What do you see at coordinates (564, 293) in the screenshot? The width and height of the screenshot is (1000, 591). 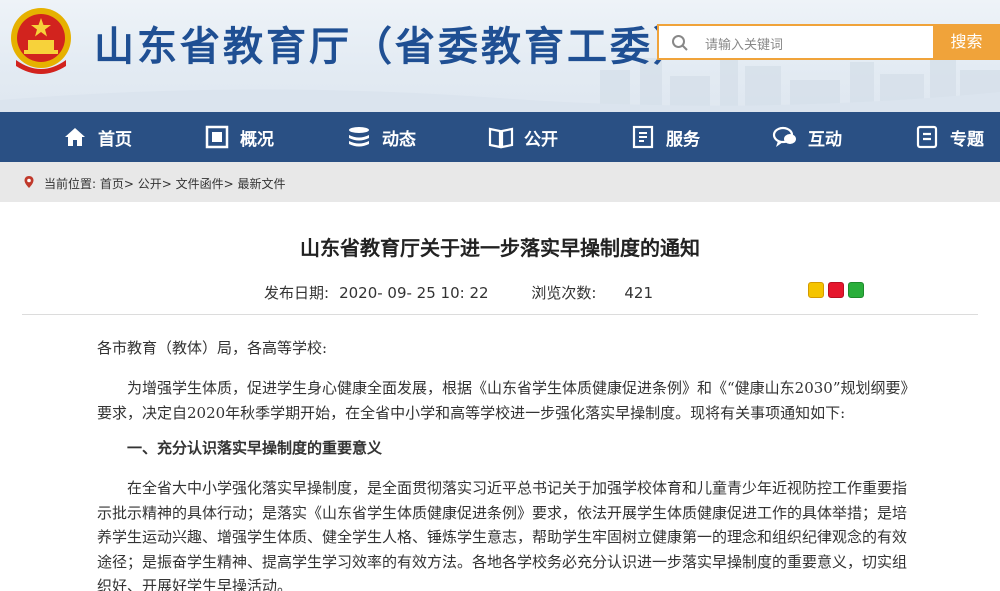 I see `views-label: 浏览次数:` at bounding box center [564, 293].